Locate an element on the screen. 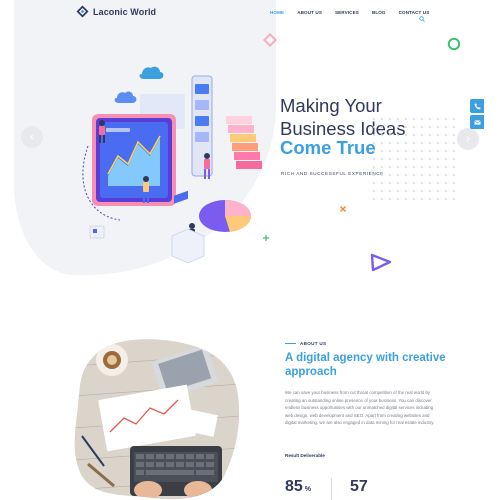 This screenshot has height=500, width=500. about-photo is located at coordinates (157, 419).